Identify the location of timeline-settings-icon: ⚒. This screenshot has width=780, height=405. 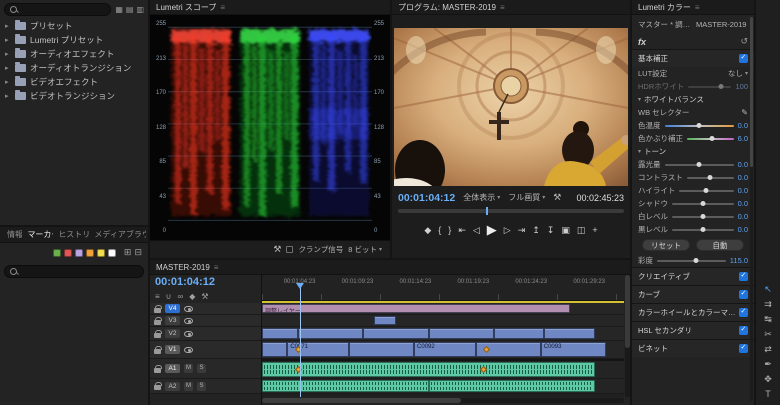
(204, 296).